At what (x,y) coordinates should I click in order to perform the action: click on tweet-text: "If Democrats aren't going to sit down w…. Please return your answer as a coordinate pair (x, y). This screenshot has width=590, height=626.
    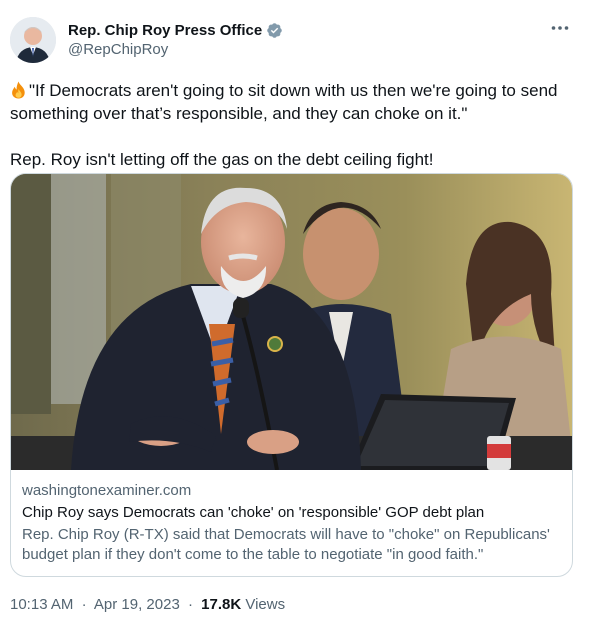
    Looking at the image, I should click on (290, 125).